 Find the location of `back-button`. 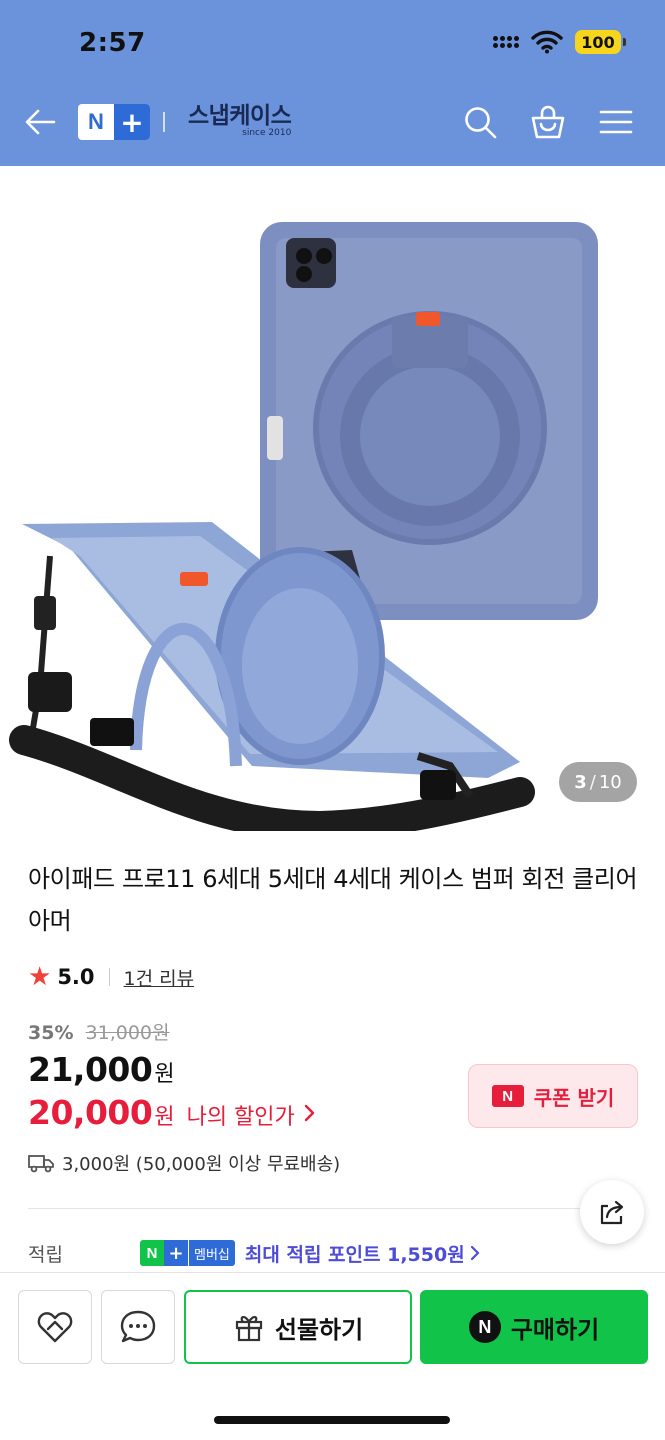

back-button is located at coordinates (40, 122).